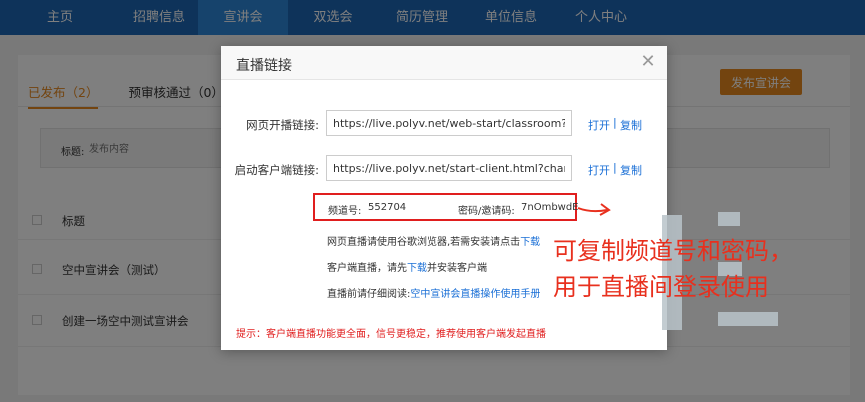 The height and width of the screenshot is (402, 865). I want to click on manual-note-prefix: 直播前请仔细阅读:, so click(369, 294).